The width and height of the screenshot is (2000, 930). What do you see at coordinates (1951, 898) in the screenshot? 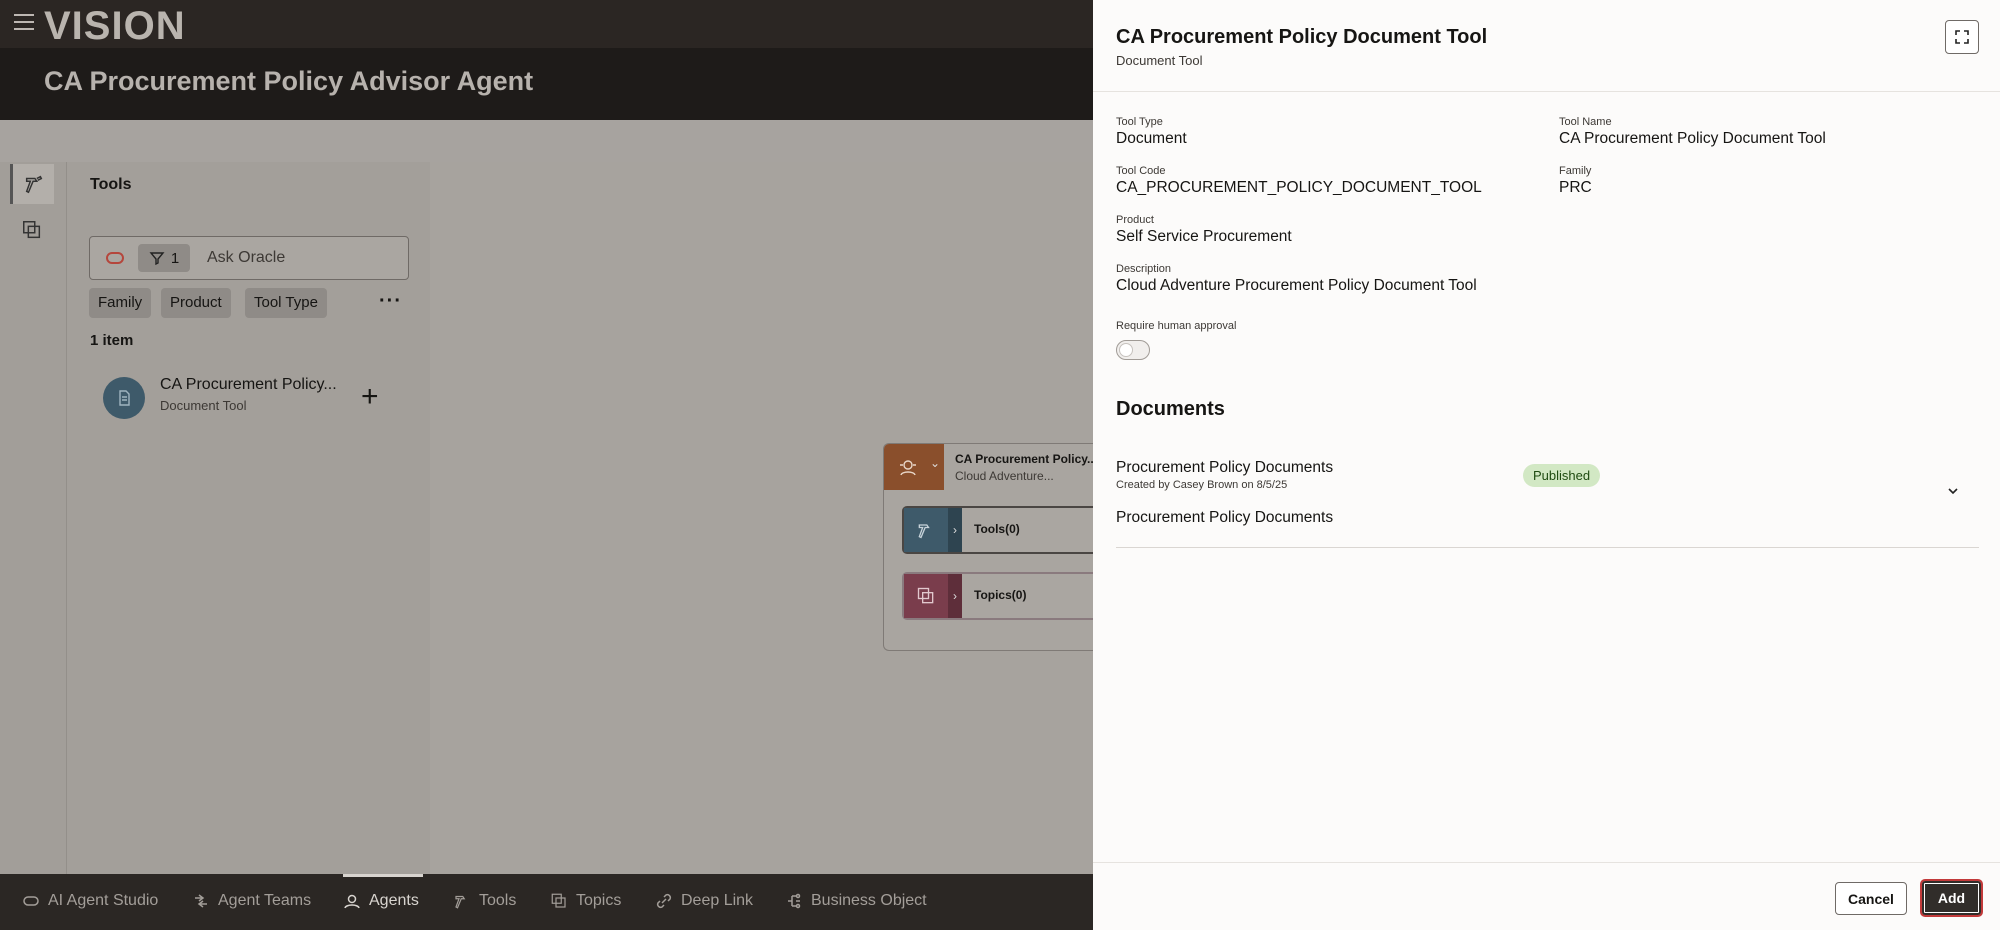
I see `add-button: Add` at bounding box center [1951, 898].